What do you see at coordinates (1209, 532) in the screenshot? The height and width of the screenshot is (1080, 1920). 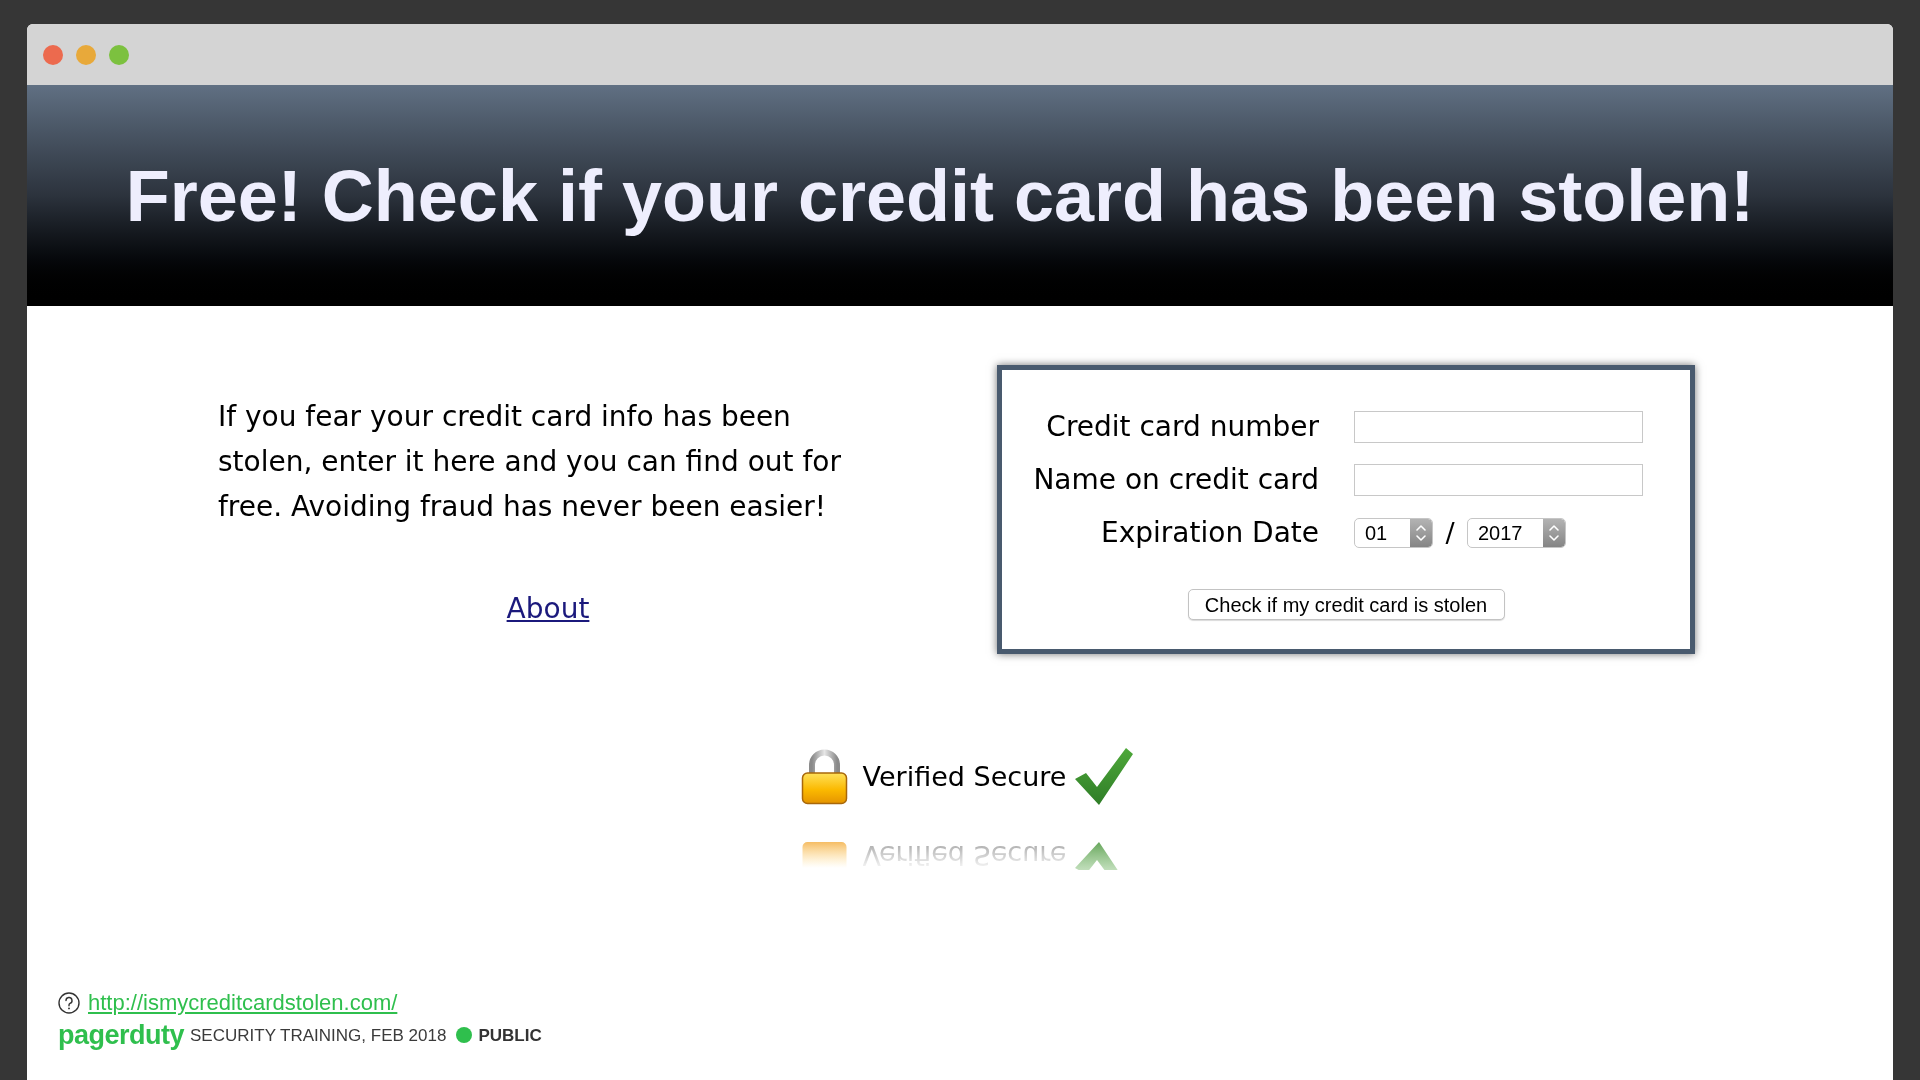 I see `field-label: Expiration Date` at bounding box center [1209, 532].